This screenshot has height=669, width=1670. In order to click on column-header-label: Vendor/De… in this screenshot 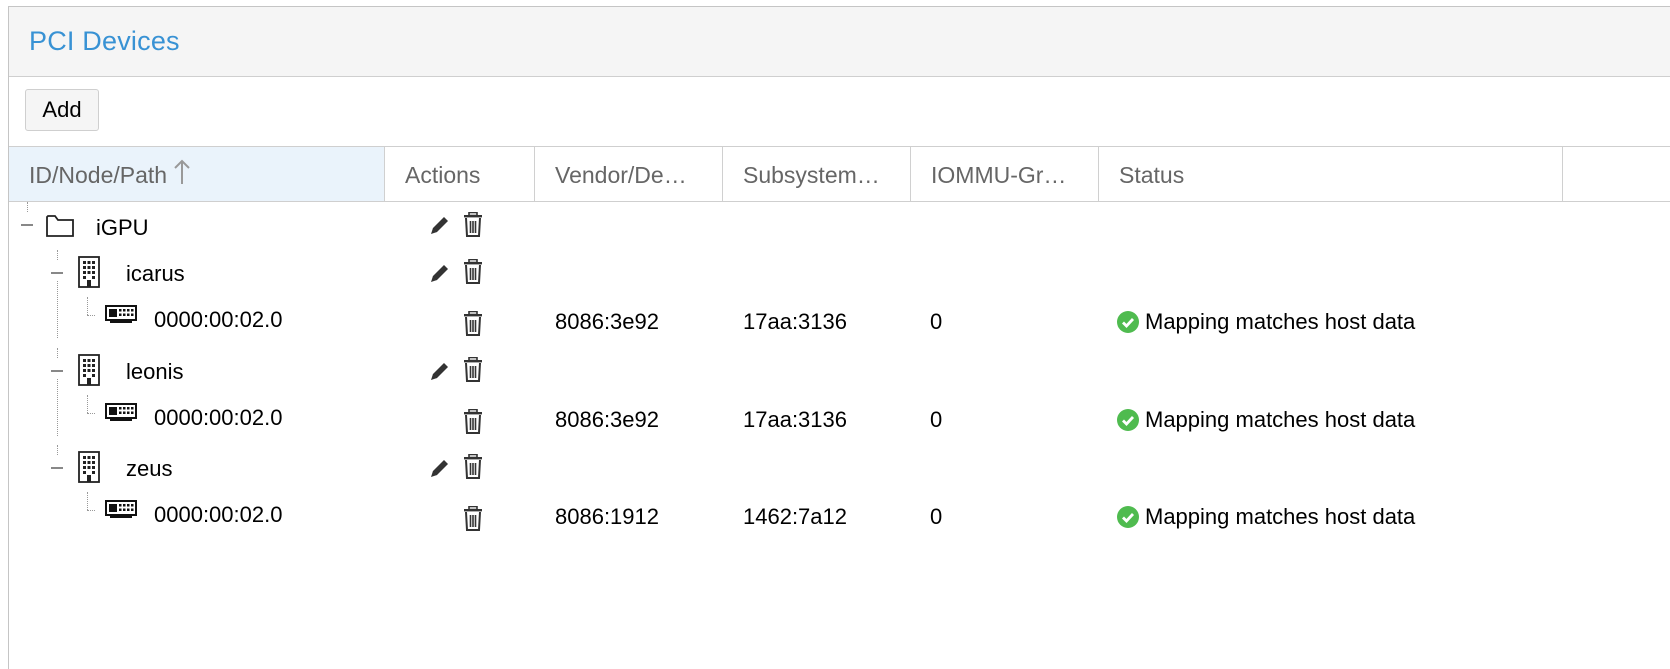, I will do `click(621, 175)`.